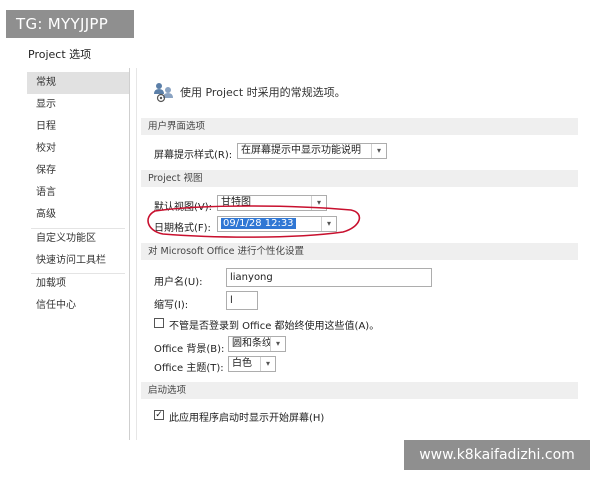 This screenshot has width=600, height=480. What do you see at coordinates (178, 282) in the screenshot?
I see `username-label: 用户名(U):` at bounding box center [178, 282].